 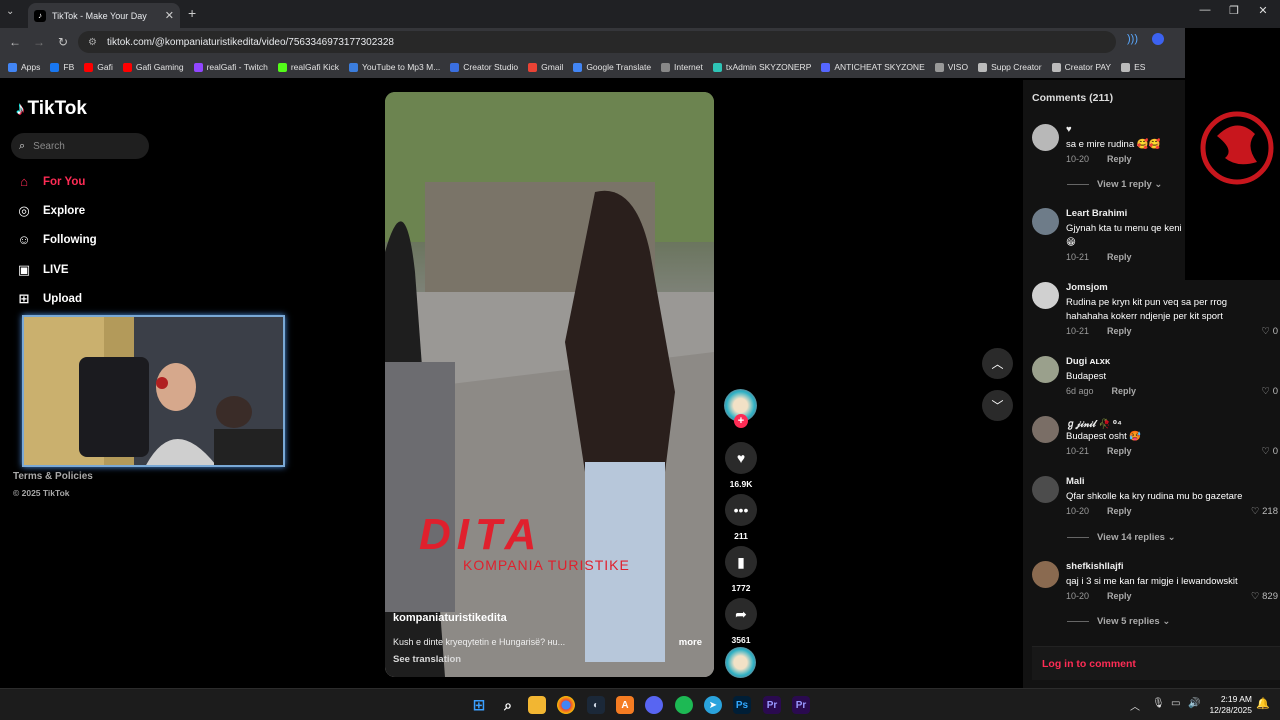 What do you see at coordinates (1095, 566) in the screenshot?
I see `comment-author: shefkishllajfi` at bounding box center [1095, 566].